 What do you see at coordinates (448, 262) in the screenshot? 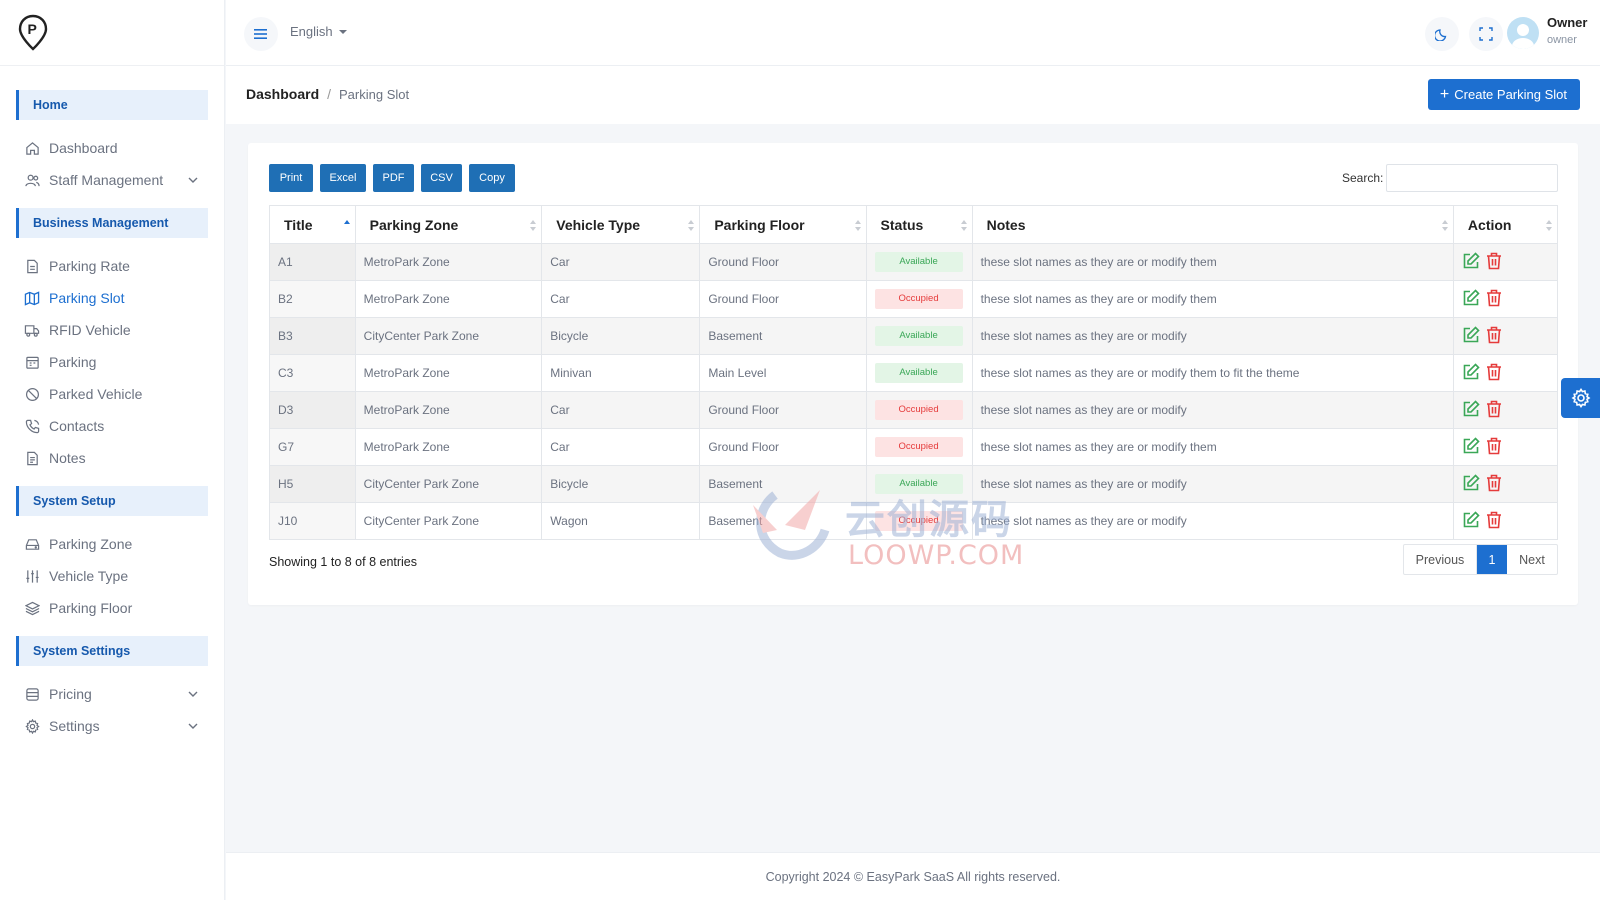
I see `cell-parking-zone: MetroPark Zone` at bounding box center [448, 262].